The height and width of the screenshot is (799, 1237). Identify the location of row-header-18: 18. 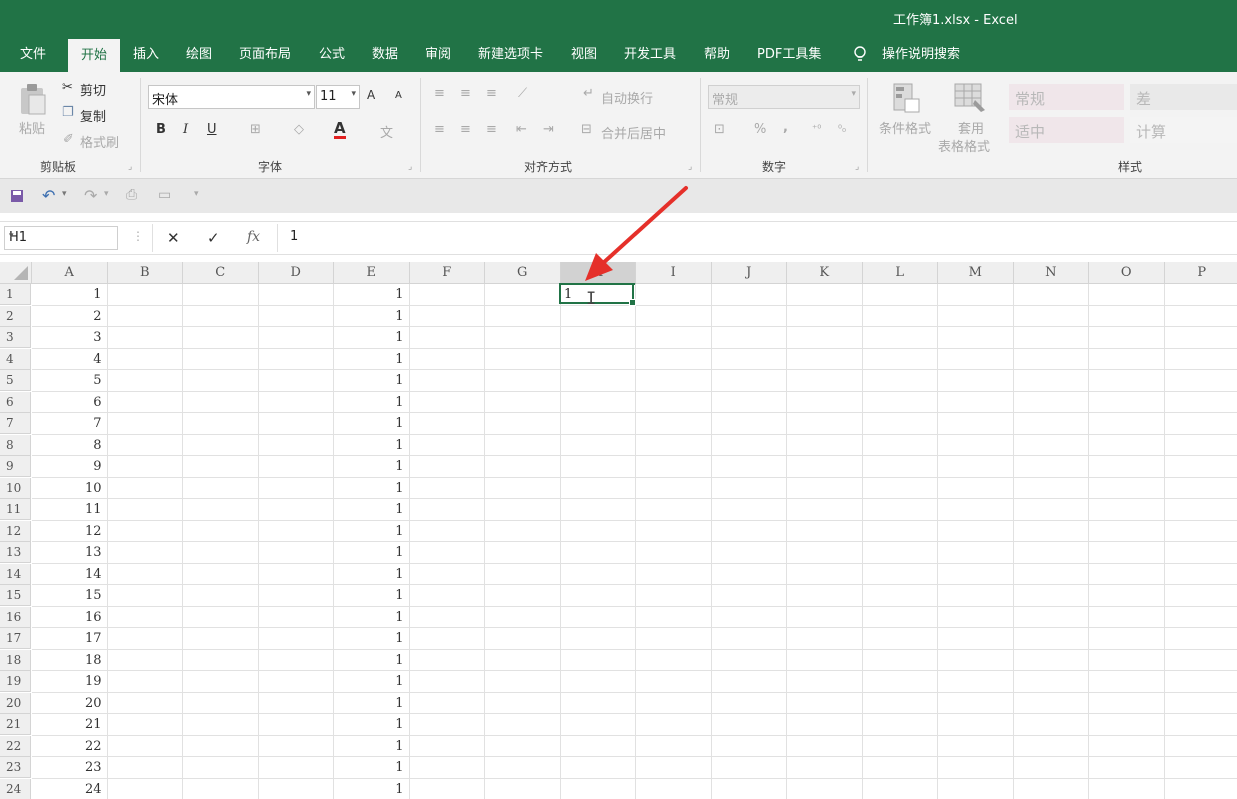
(15, 660).